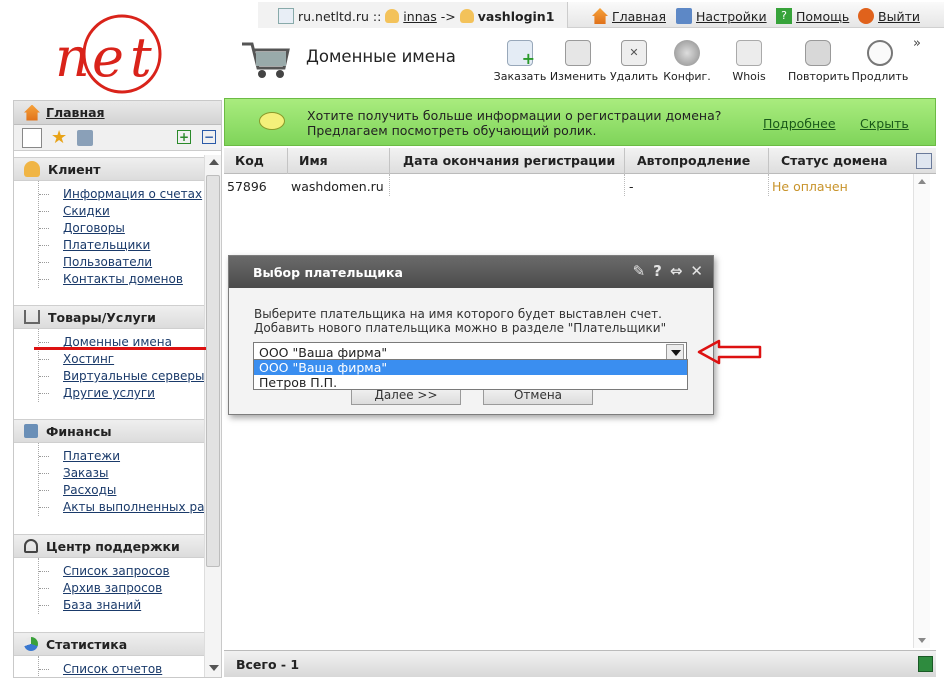  Describe the element at coordinates (629, 16) in the screenshot. I see `home-link: Главная` at that location.